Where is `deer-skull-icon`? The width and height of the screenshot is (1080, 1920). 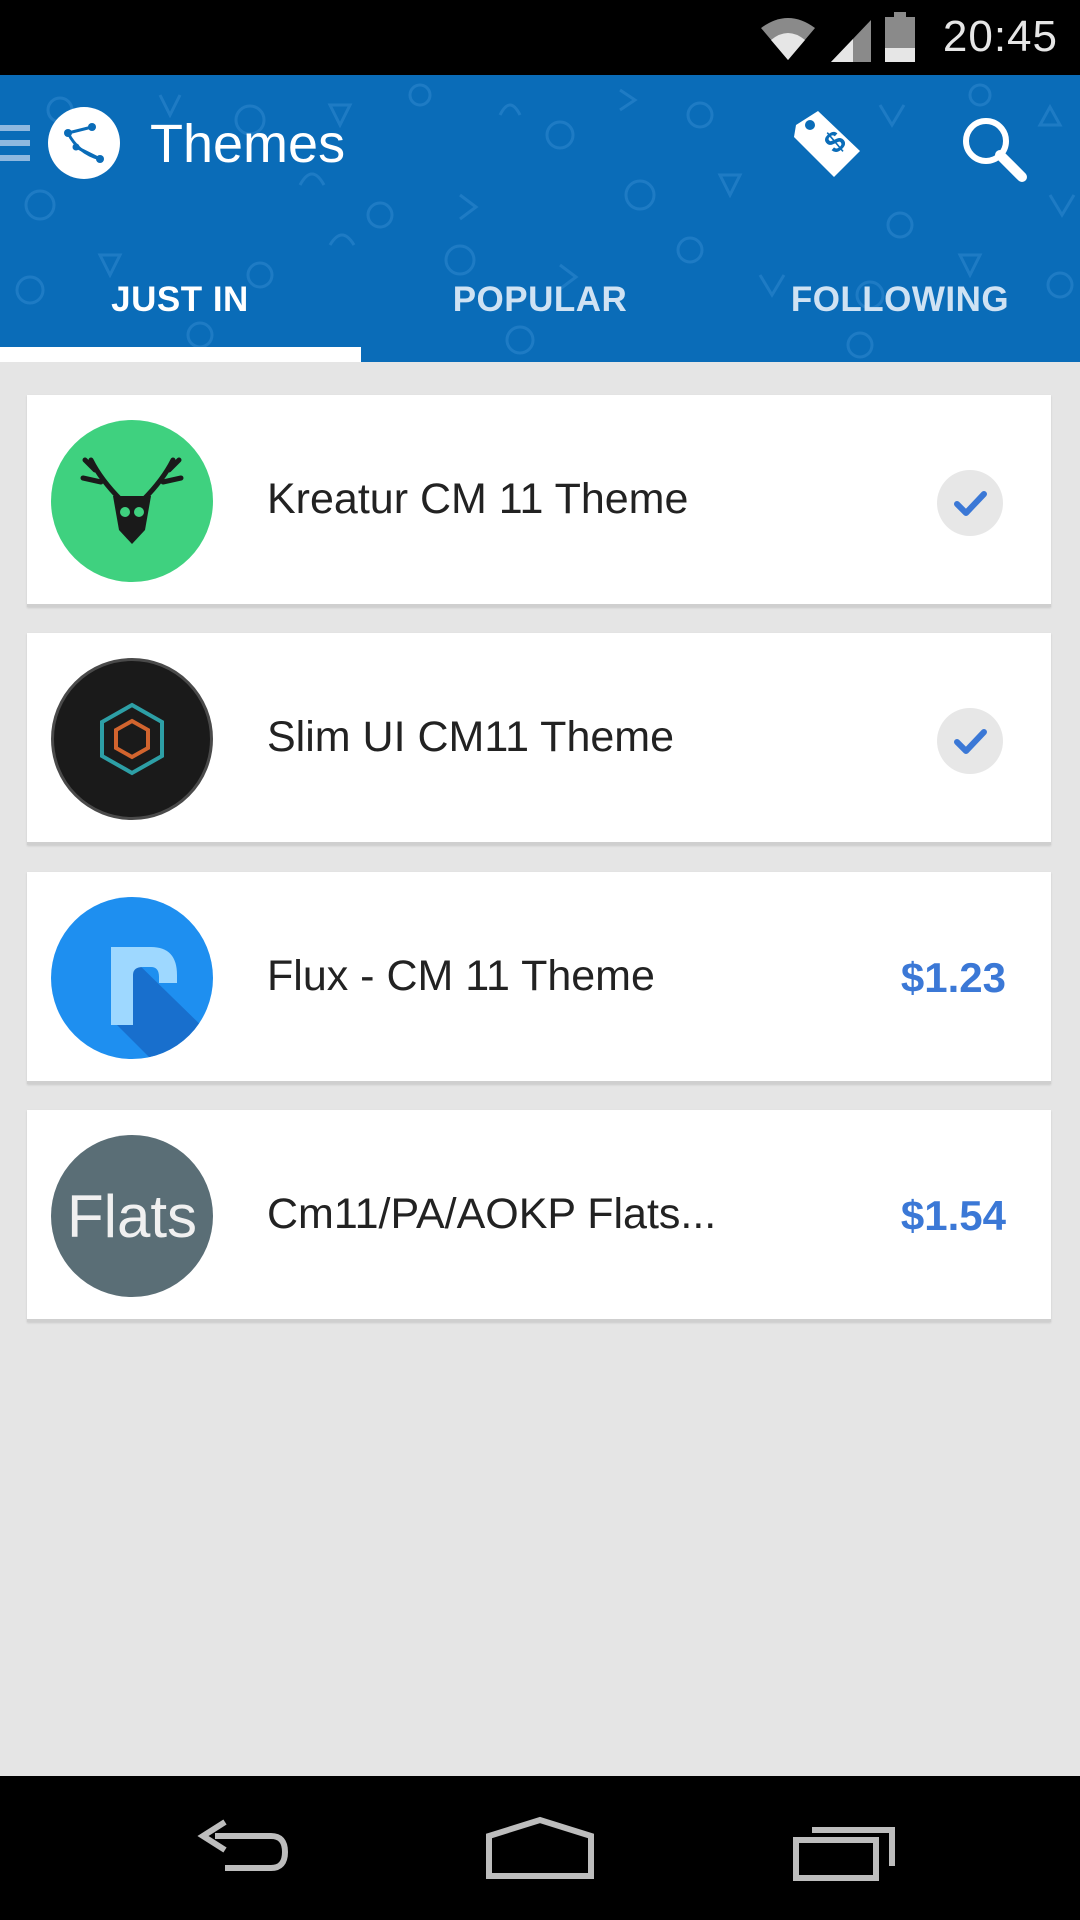 deer-skull-icon is located at coordinates (132, 501).